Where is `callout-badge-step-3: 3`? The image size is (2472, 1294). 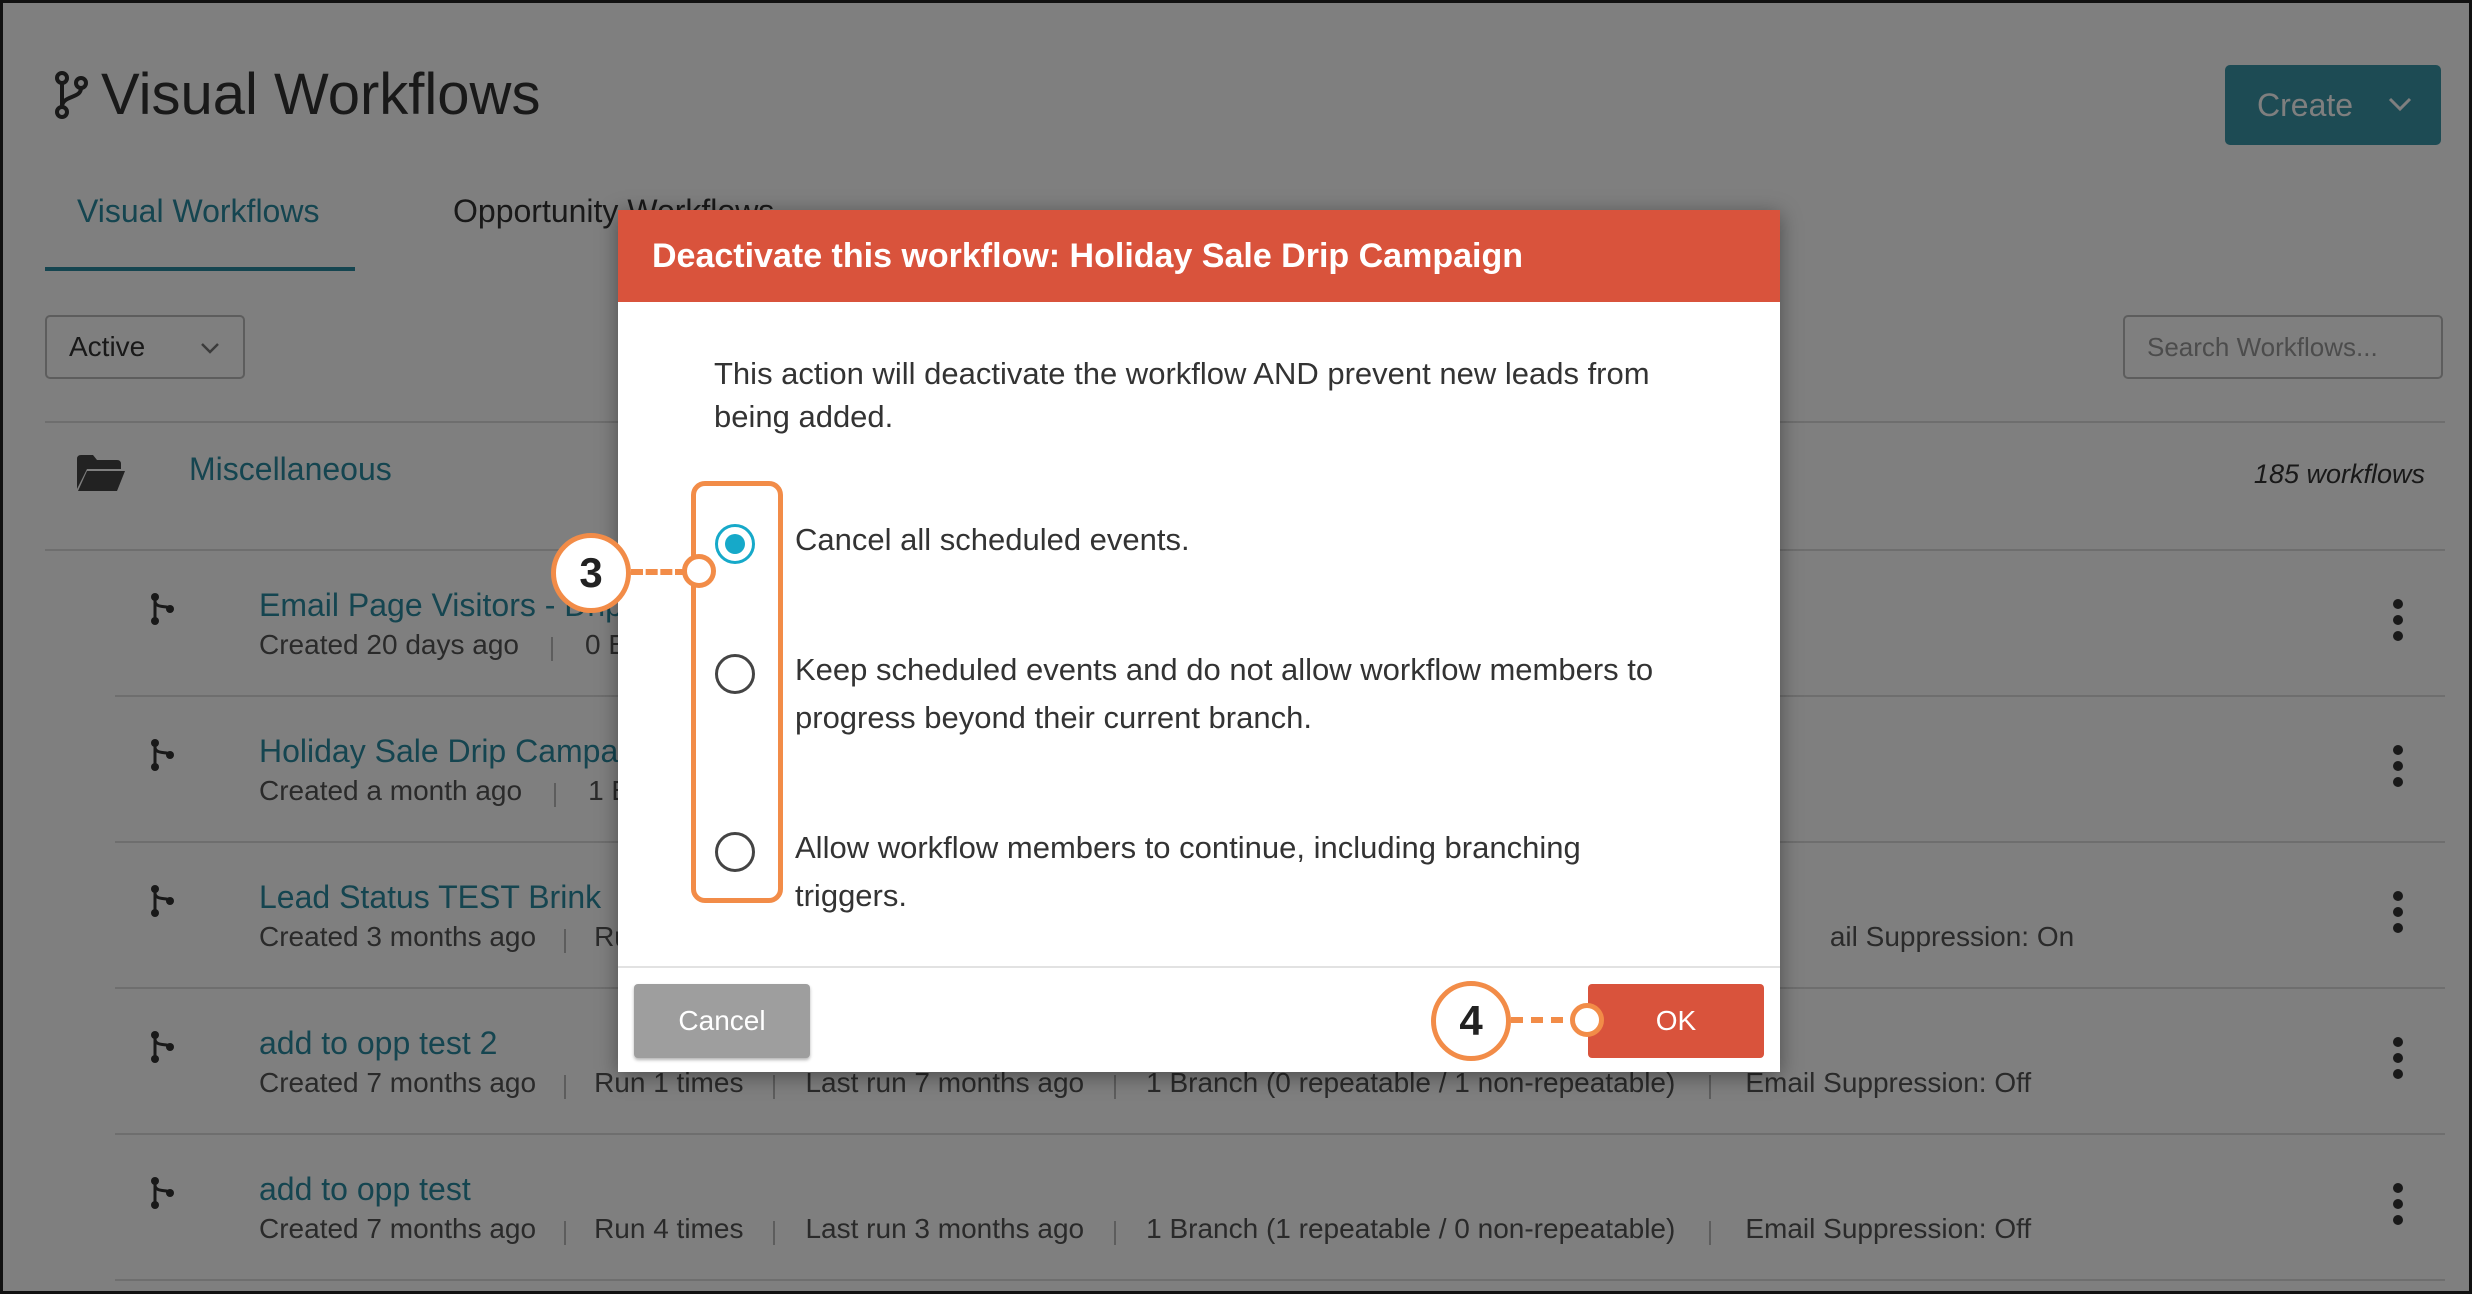
callout-badge-step-3: 3 is located at coordinates (591, 573).